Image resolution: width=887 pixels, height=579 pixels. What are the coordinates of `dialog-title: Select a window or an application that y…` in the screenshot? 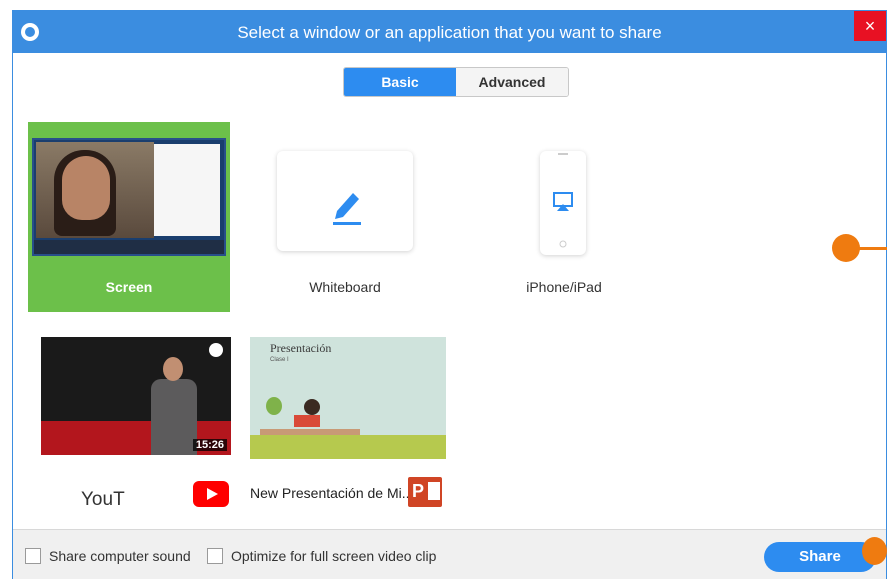 It's located at (449, 32).